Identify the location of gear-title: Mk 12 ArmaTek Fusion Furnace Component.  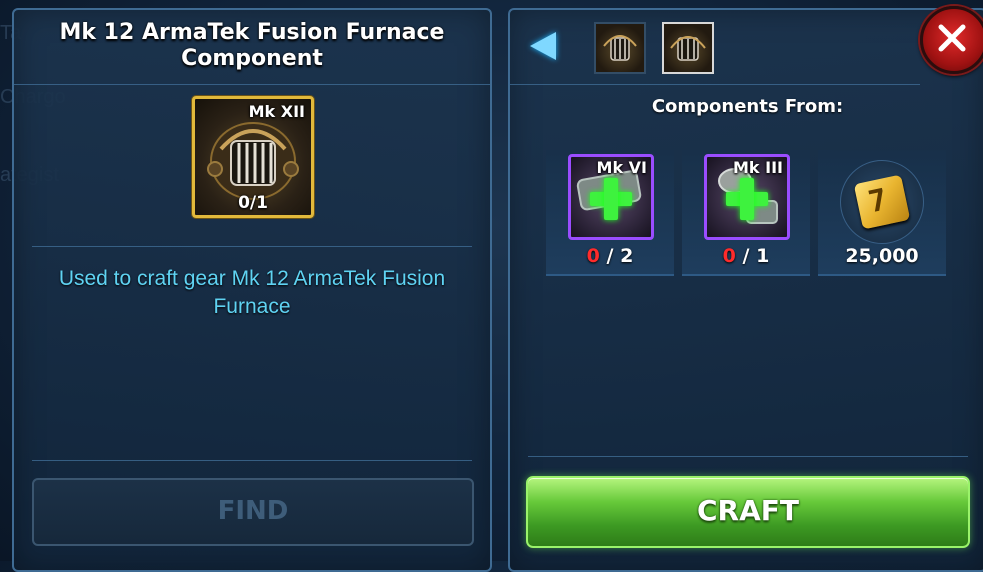
(252, 45).